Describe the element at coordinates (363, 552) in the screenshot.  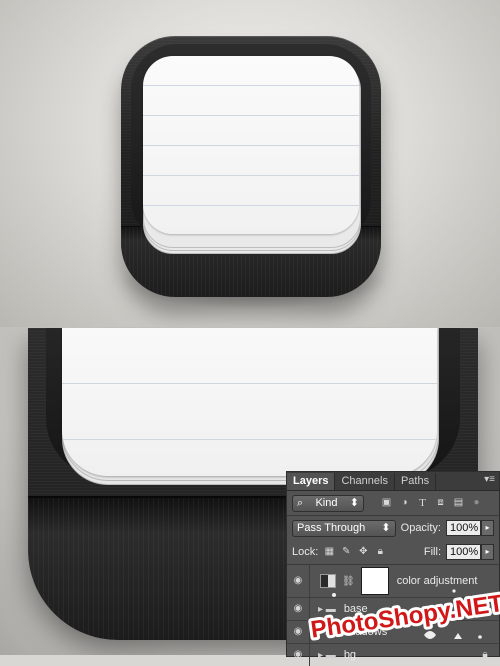
I see `lock-position-icon: ✥` at that location.